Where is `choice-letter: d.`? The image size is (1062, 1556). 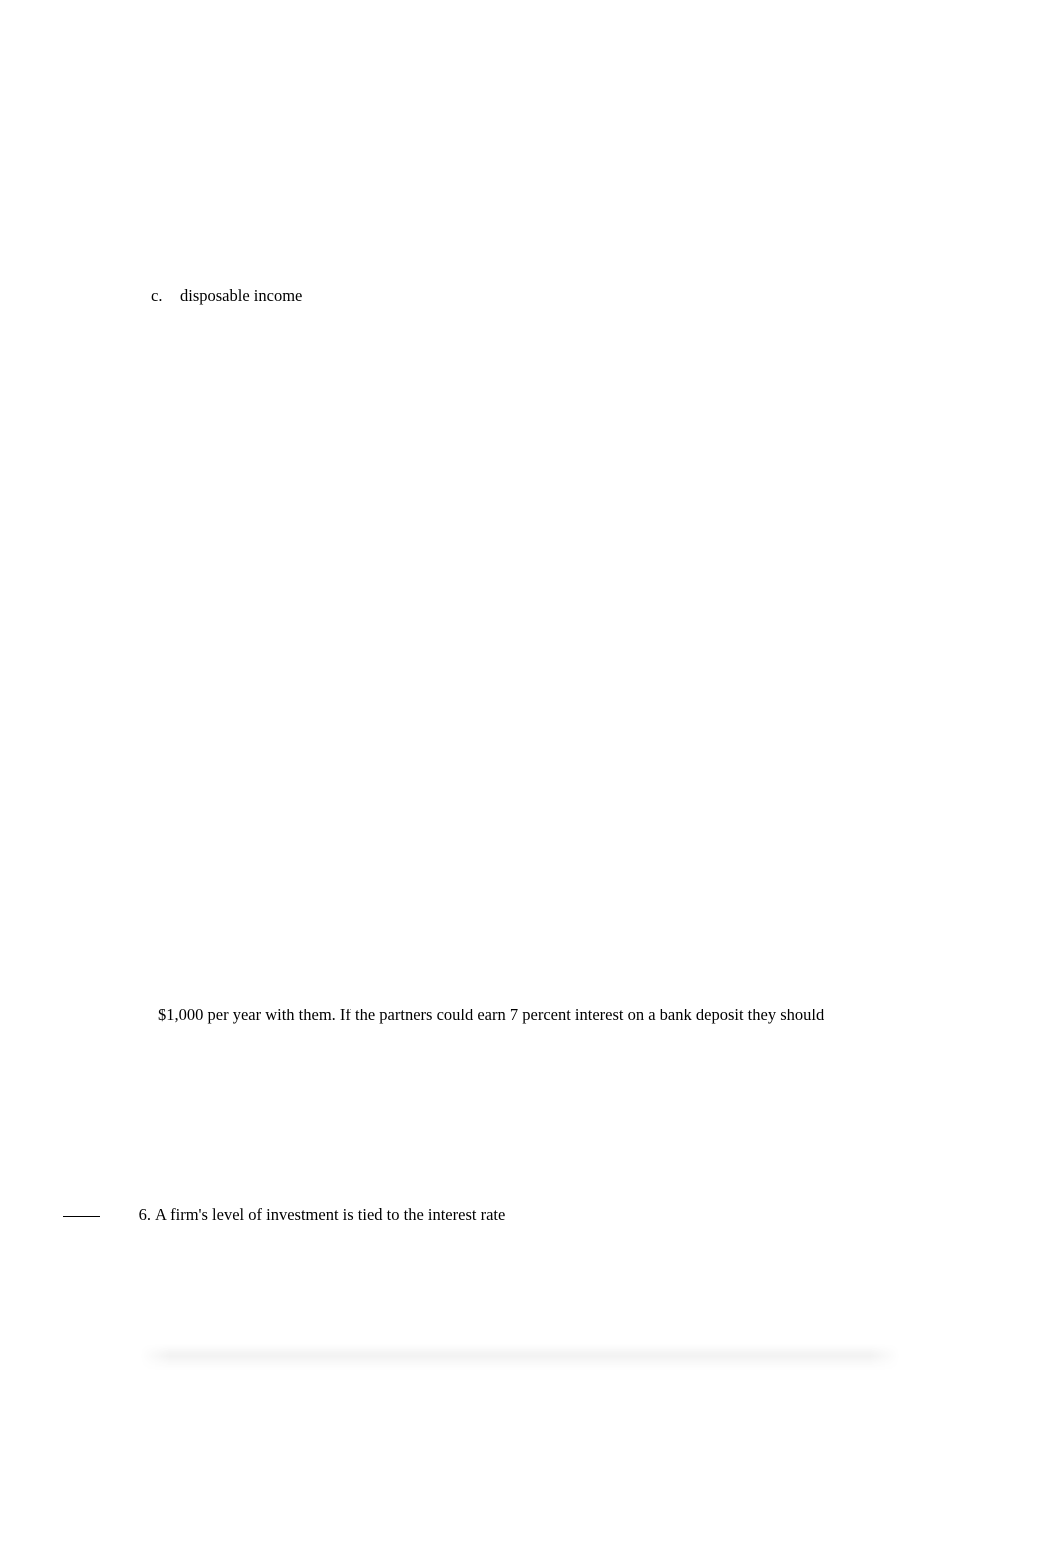
choice-letter: d. is located at coordinates (157, 317).